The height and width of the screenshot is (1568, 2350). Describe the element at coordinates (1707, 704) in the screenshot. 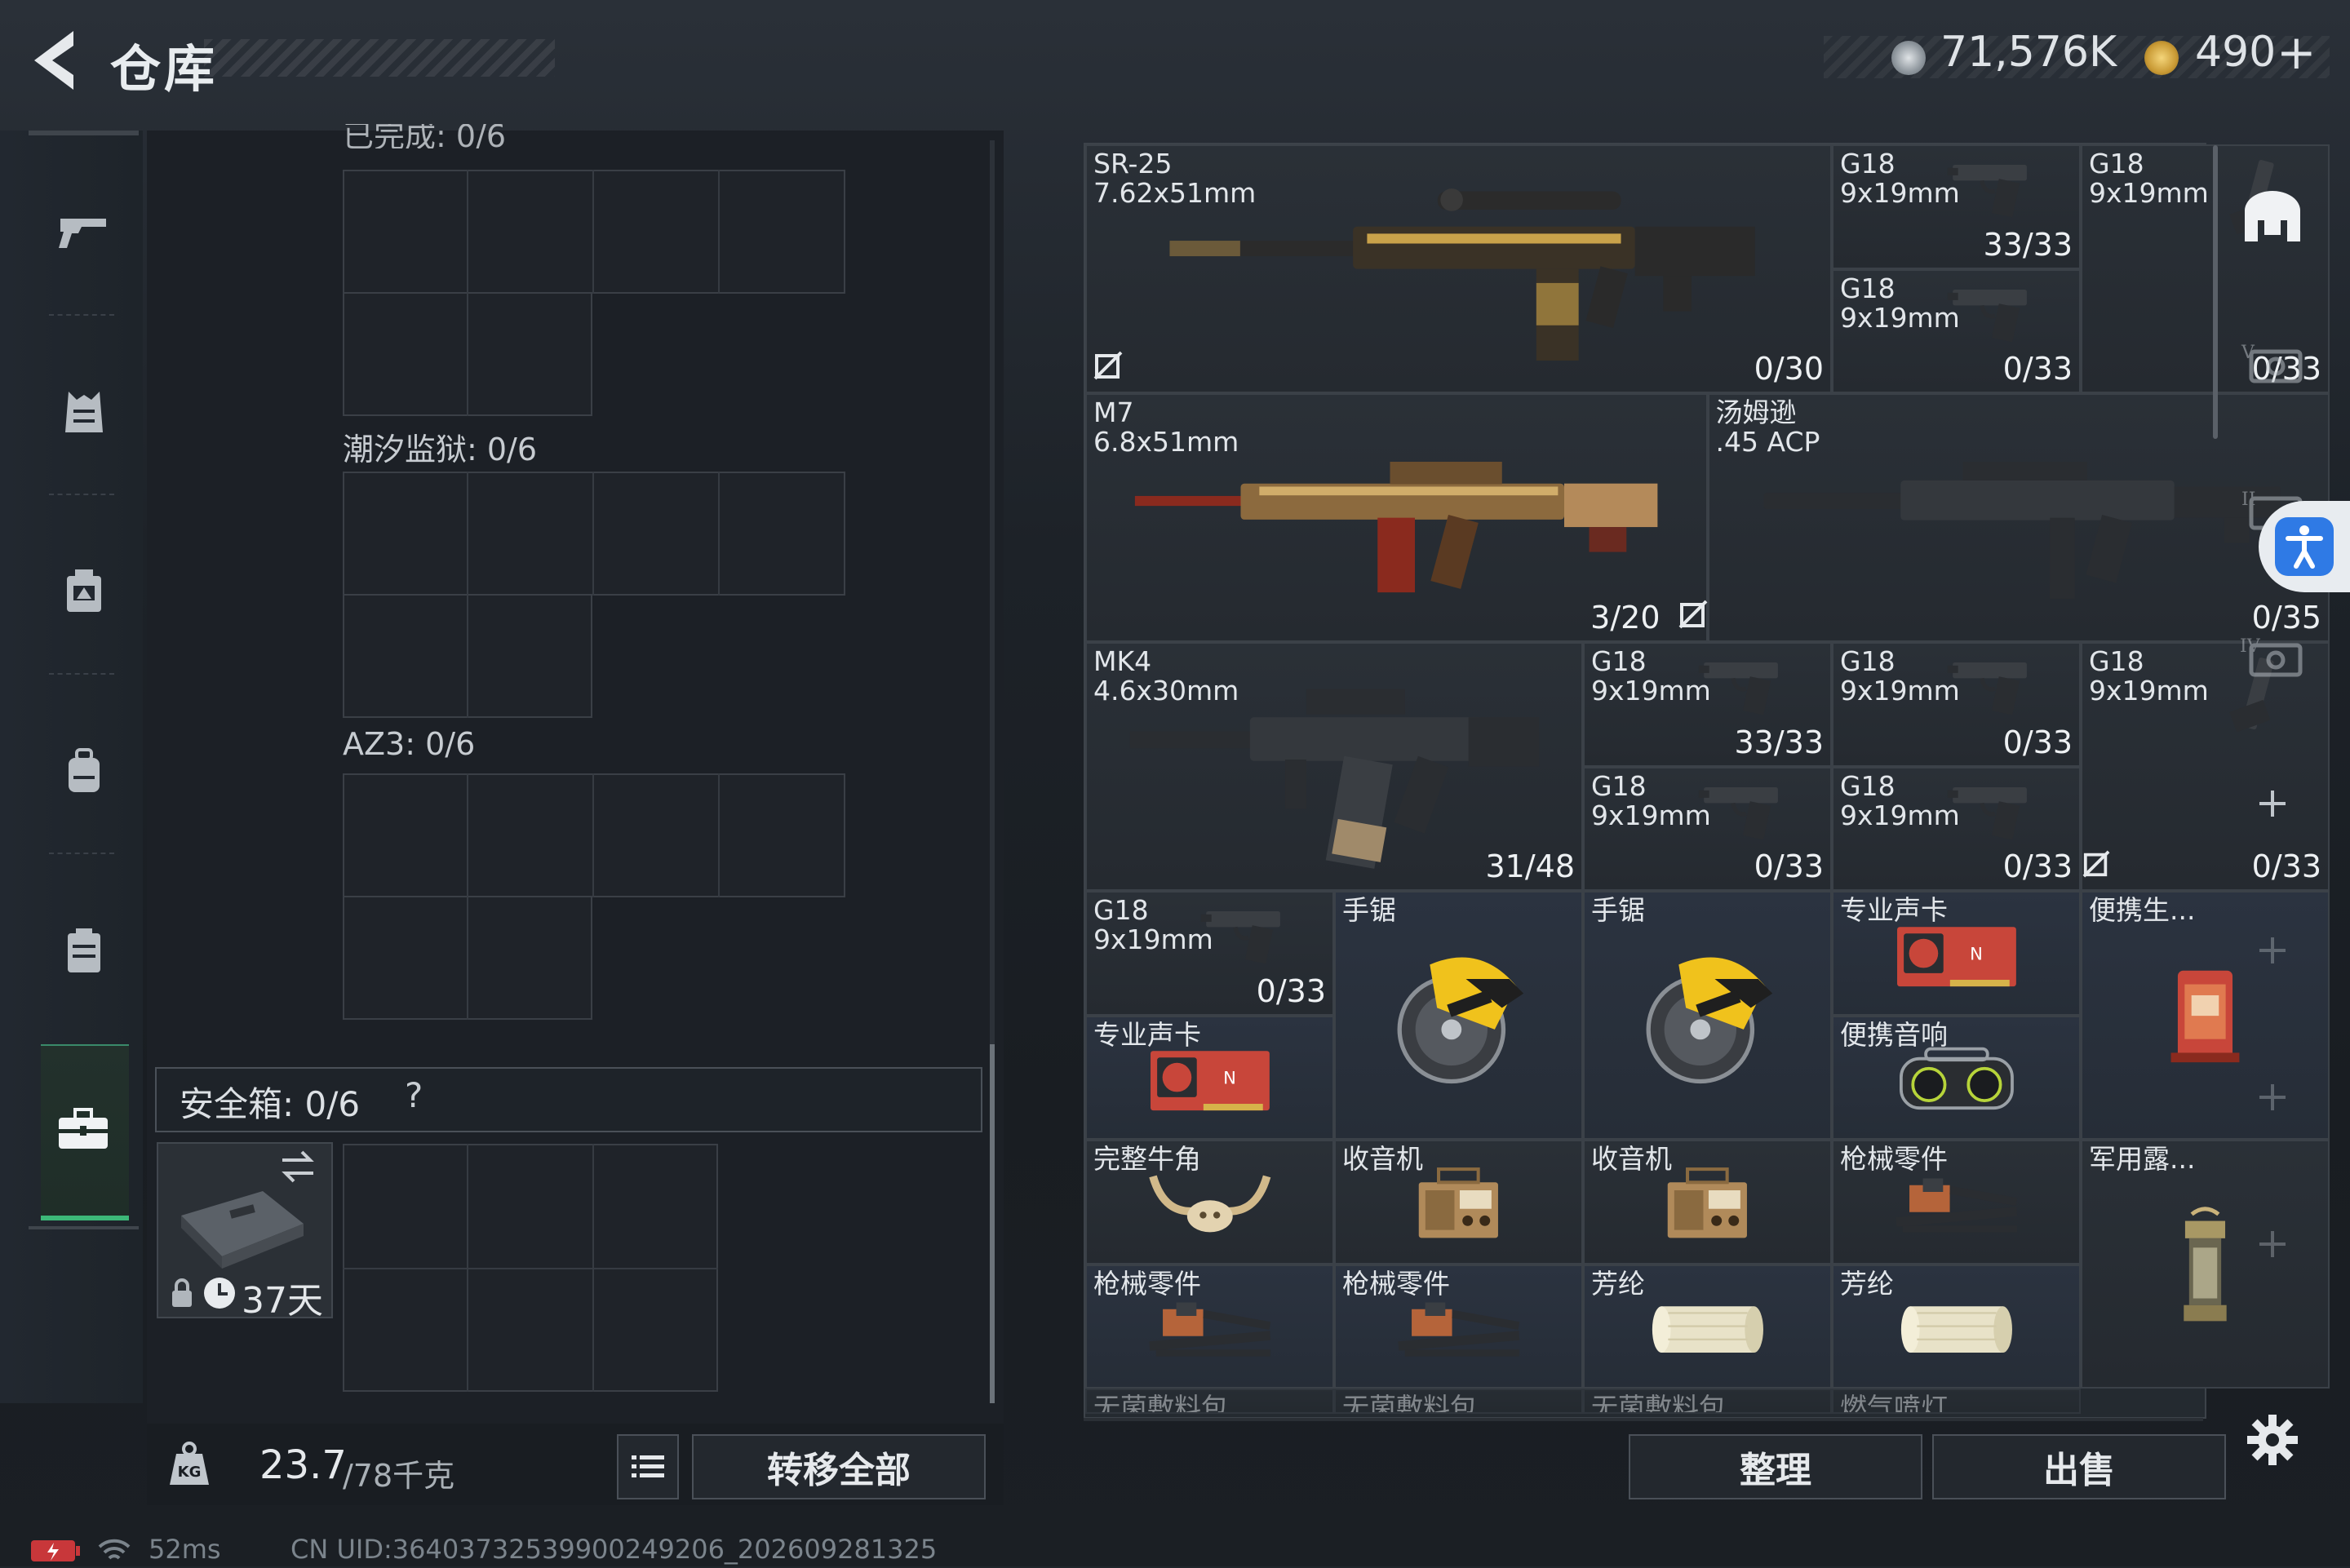

I see `inventory-item-g18-d: G18 9x19mm 33/33` at that location.